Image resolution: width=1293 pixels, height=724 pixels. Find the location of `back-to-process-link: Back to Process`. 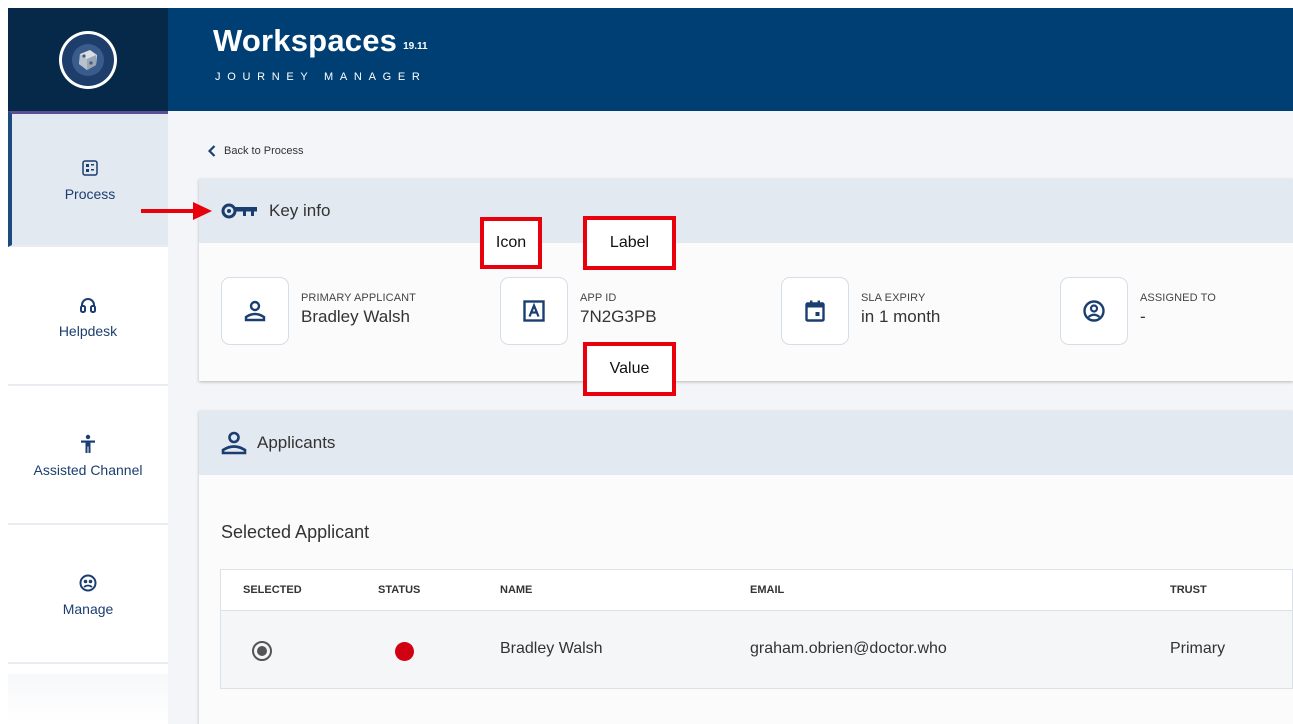

back-to-process-link: Back to Process is located at coordinates (255, 151).